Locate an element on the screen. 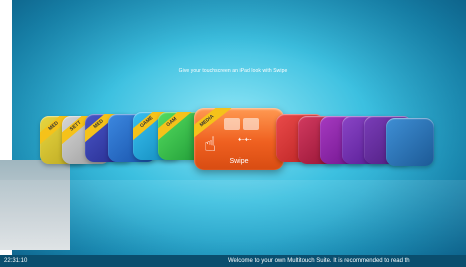 The height and width of the screenshot is (267, 466). app-tile-swipe-selected: MEDIA ☝ ⇠⇠ Swipe is located at coordinates (239, 139).